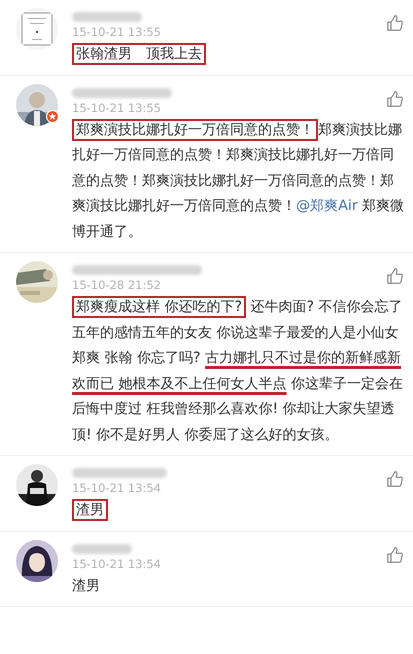  What do you see at coordinates (117, 285) in the screenshot?
I see `comment-time: 15-10-28 21:52` at bounding box center [117, 285].